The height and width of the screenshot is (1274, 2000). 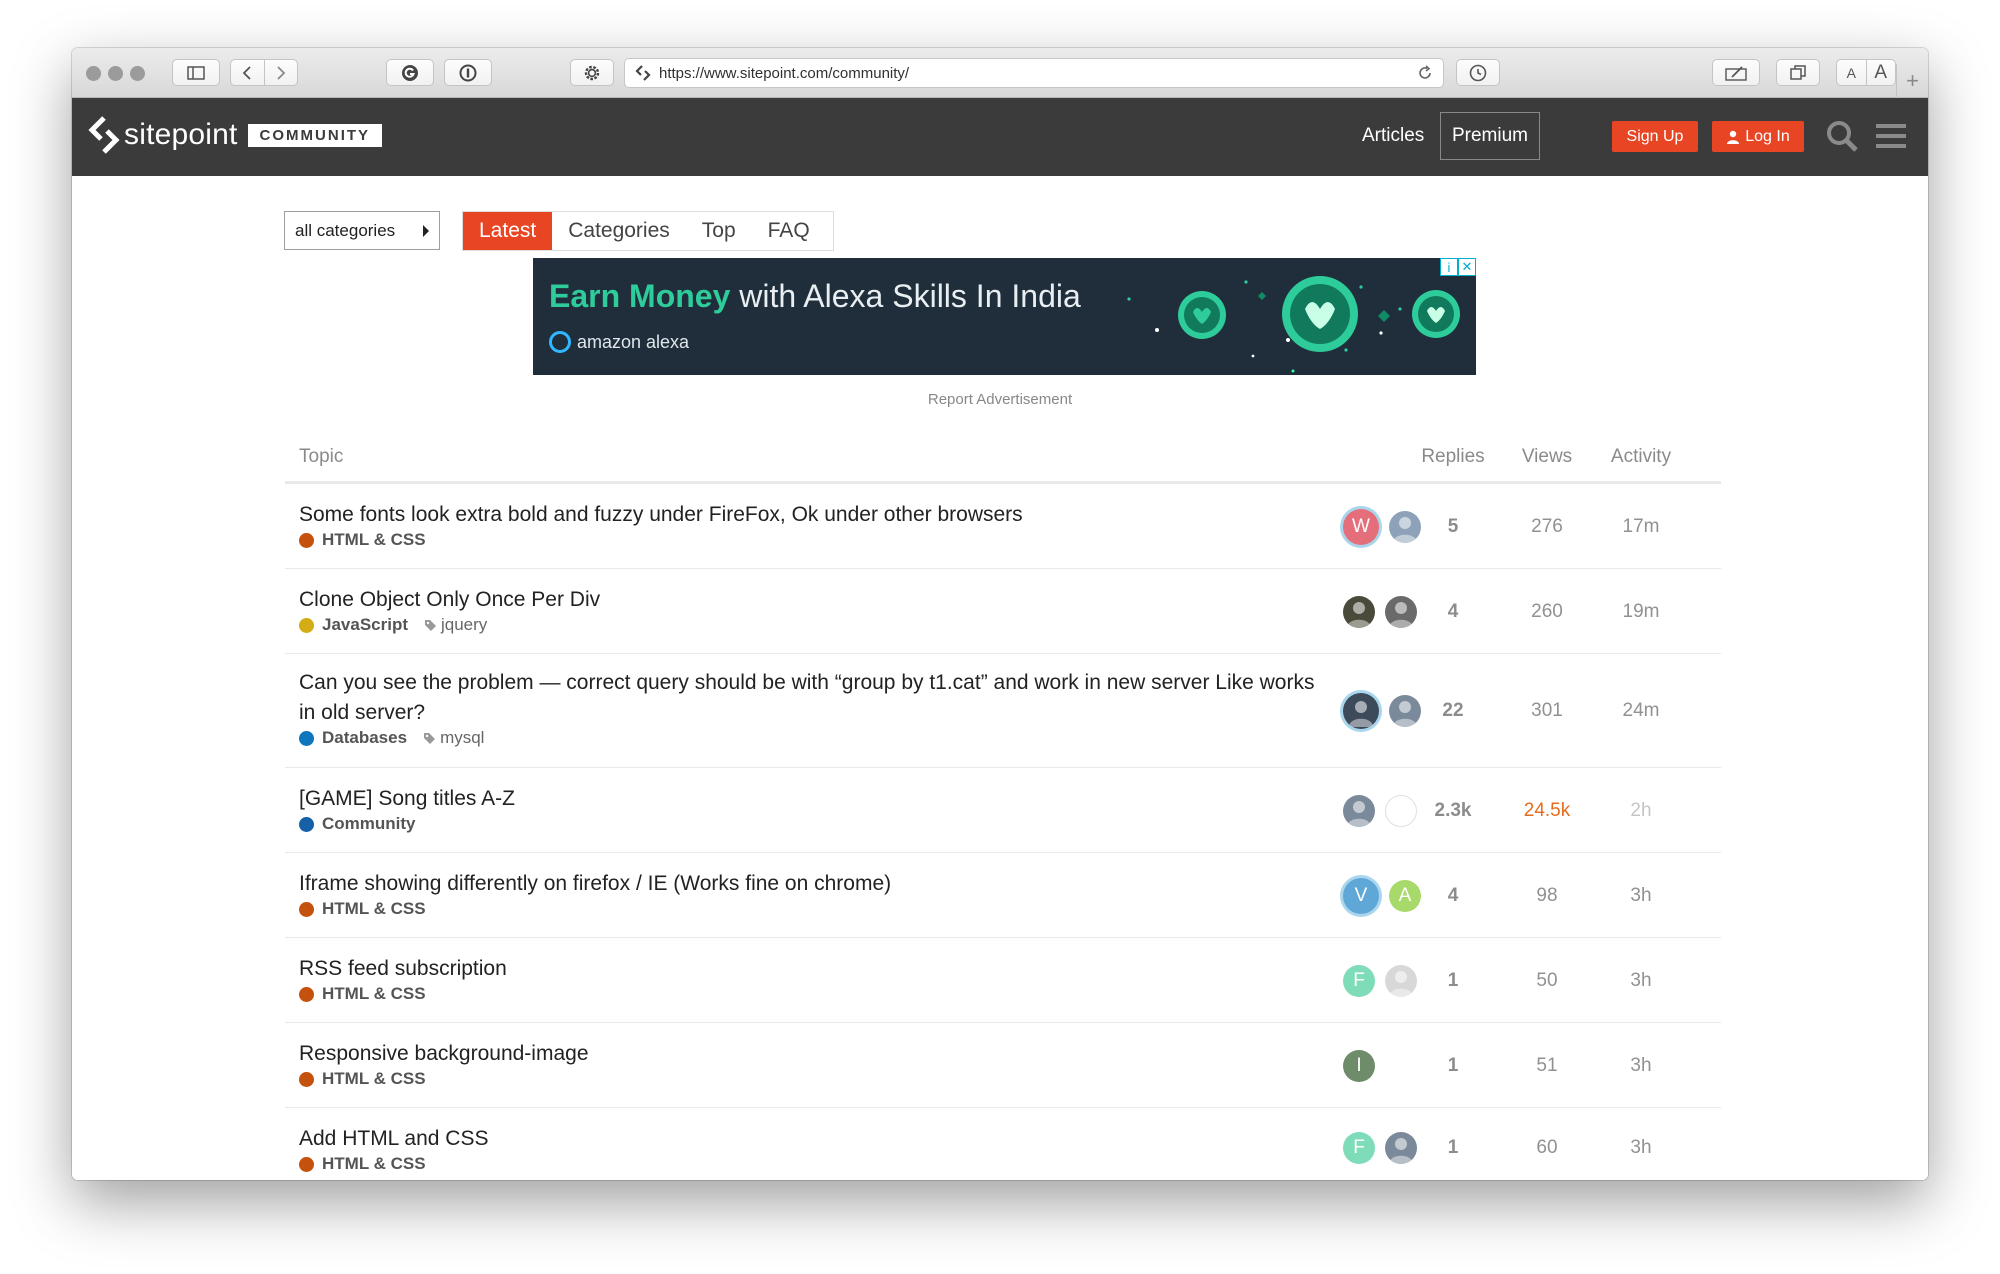 I want to click on sidebar-toggle-button, so click(x=196, y=72).